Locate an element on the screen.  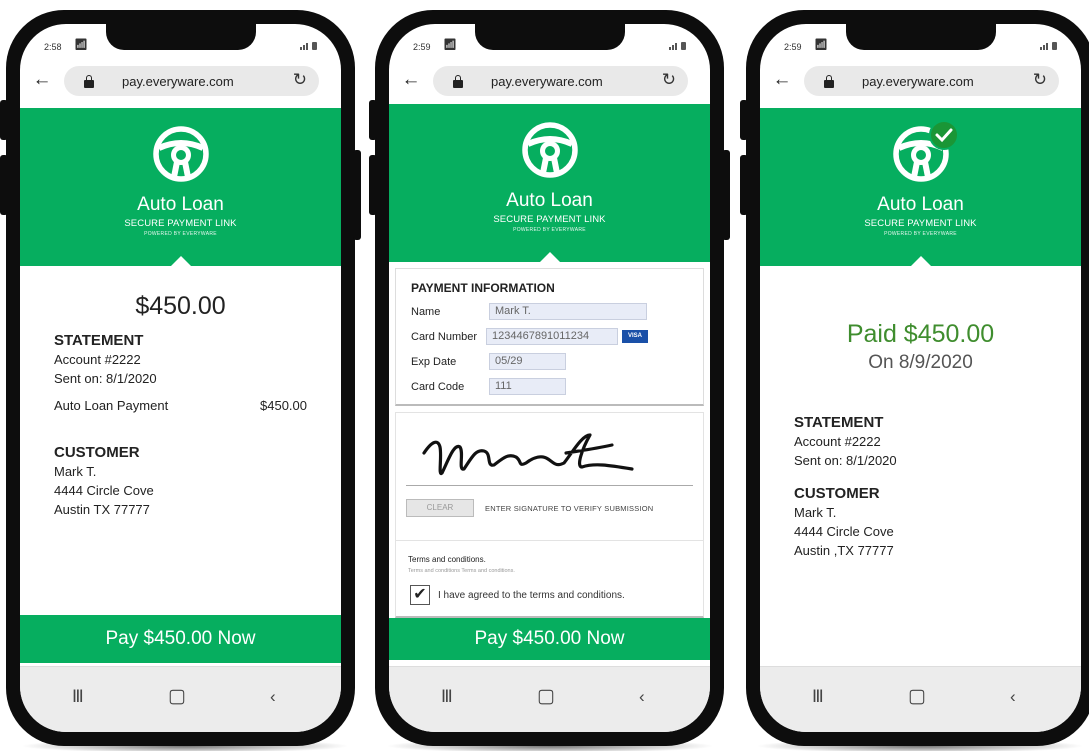
card-code-field: 111 is located at coordinates (527, 386).